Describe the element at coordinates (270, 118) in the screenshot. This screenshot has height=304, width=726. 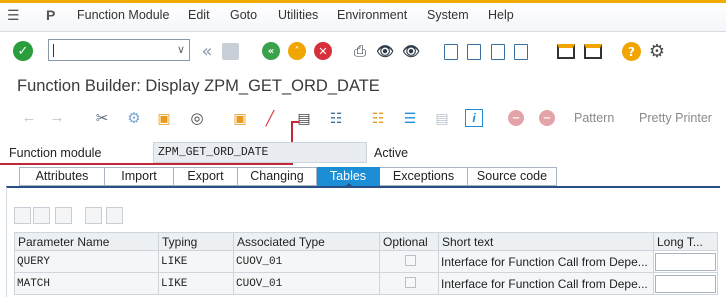
I see `where-used-icon: ╱` at that location.